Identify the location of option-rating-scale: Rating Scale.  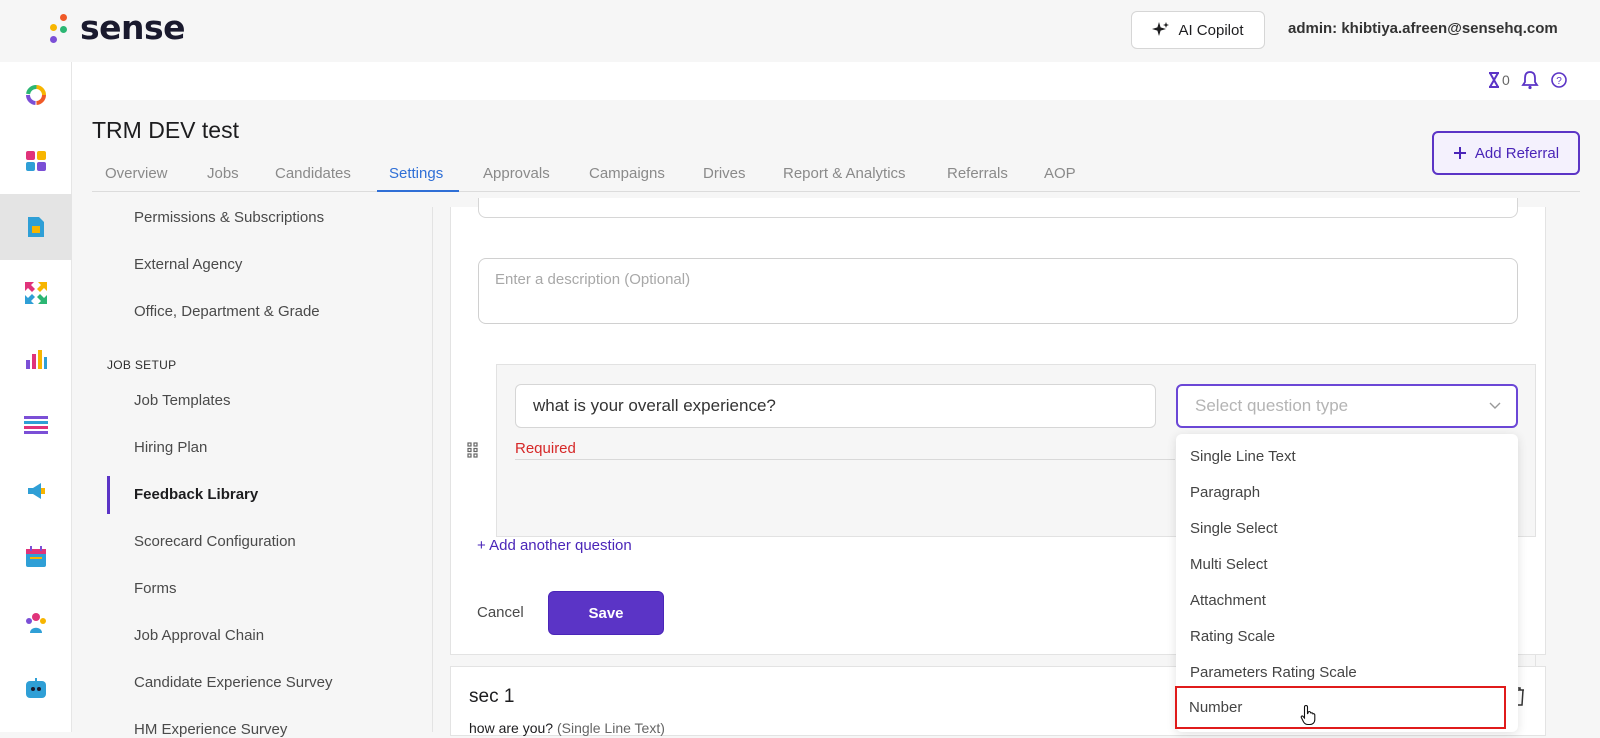
(1232, 636).